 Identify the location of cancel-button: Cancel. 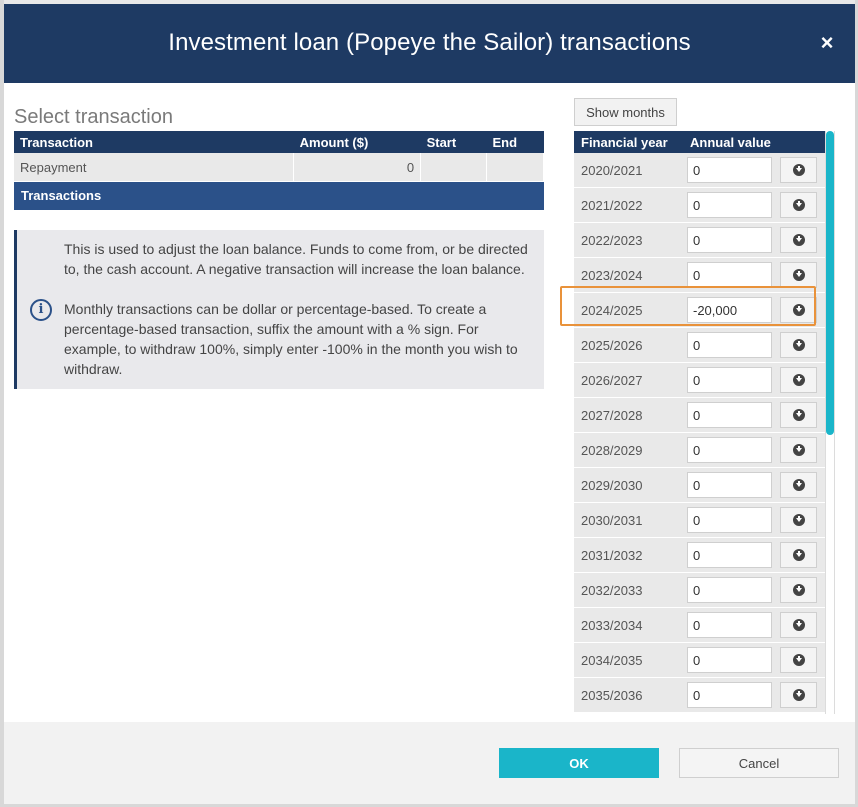
(759, 763).